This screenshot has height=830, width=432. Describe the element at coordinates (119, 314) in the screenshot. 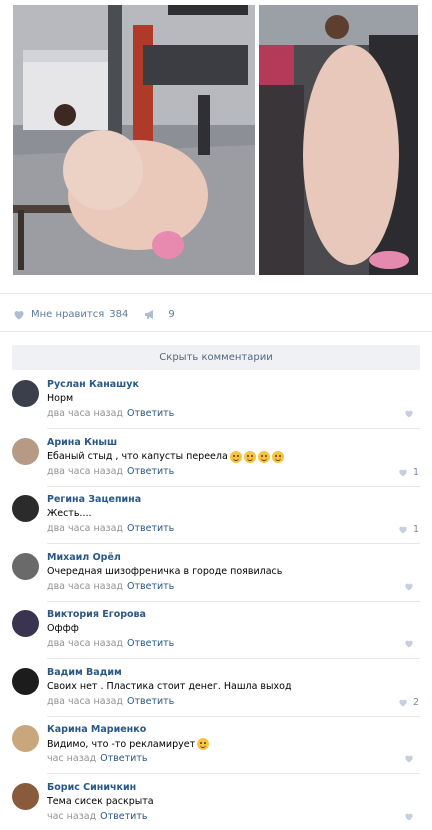

I see `like-count: 384` at that location.